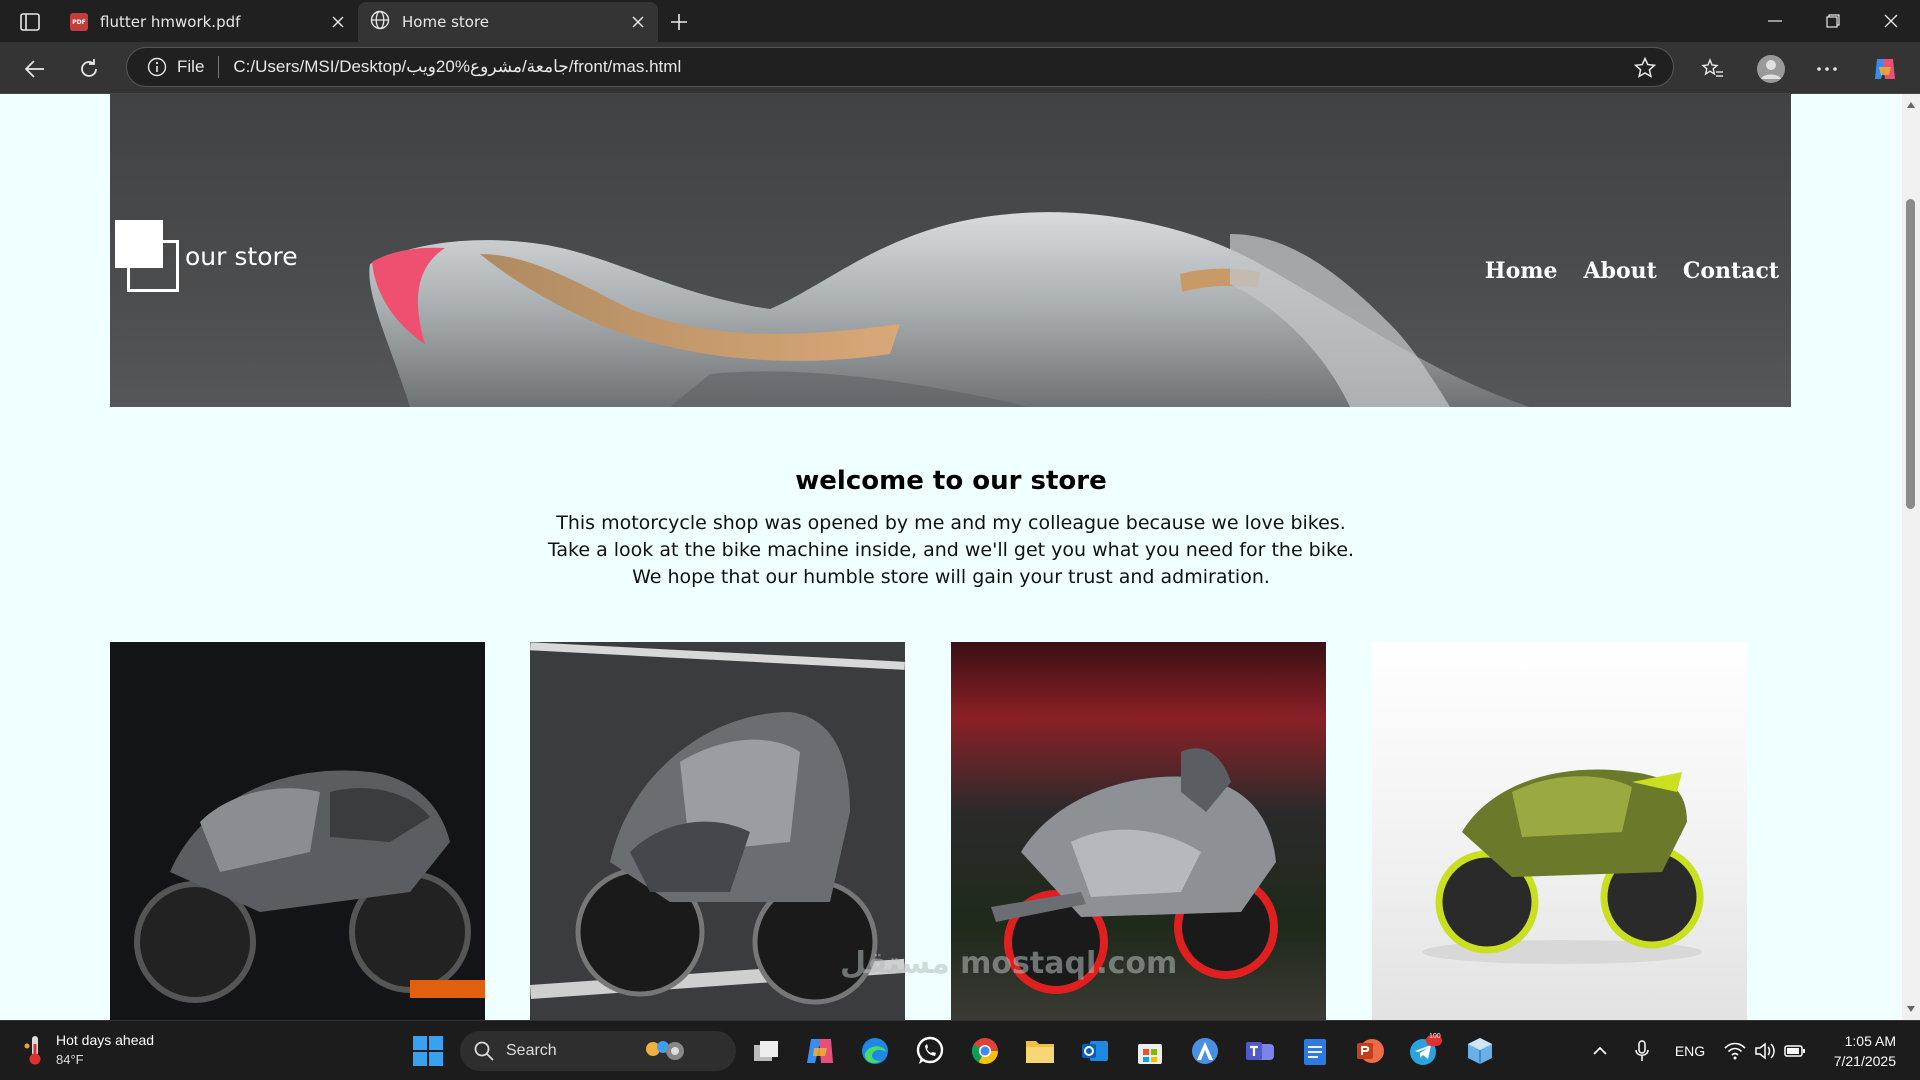 This screenshot has height=1080, width=1920. I want to click on clock-time: 1:05 AM, so click(1870, 1041).